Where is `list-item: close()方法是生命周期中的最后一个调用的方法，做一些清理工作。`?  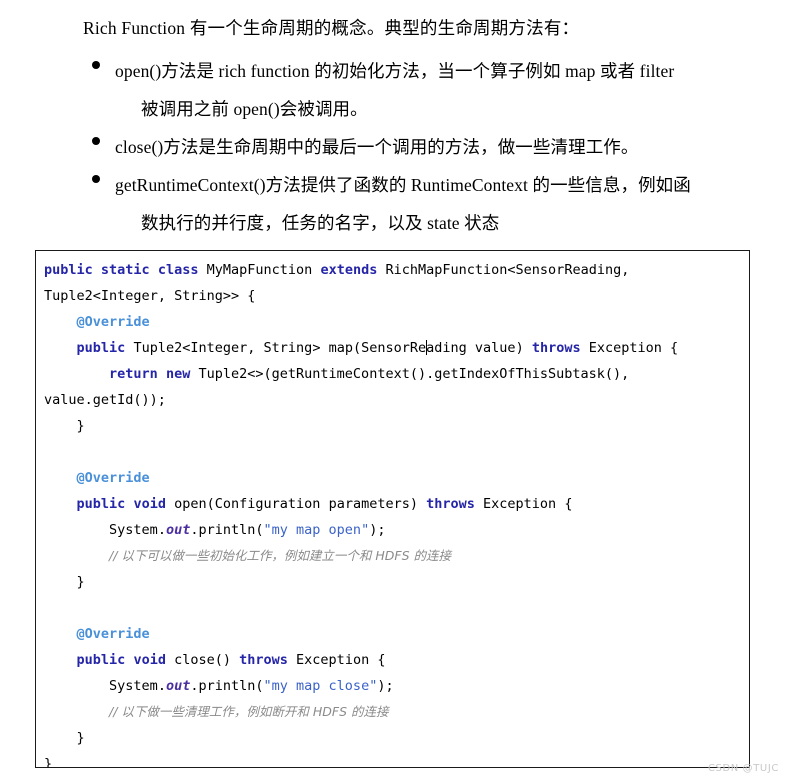
list-item: close()方法是生命周期中的最后一个调用的方法，做一些清理工作。 is located at coordinates (393, 147).